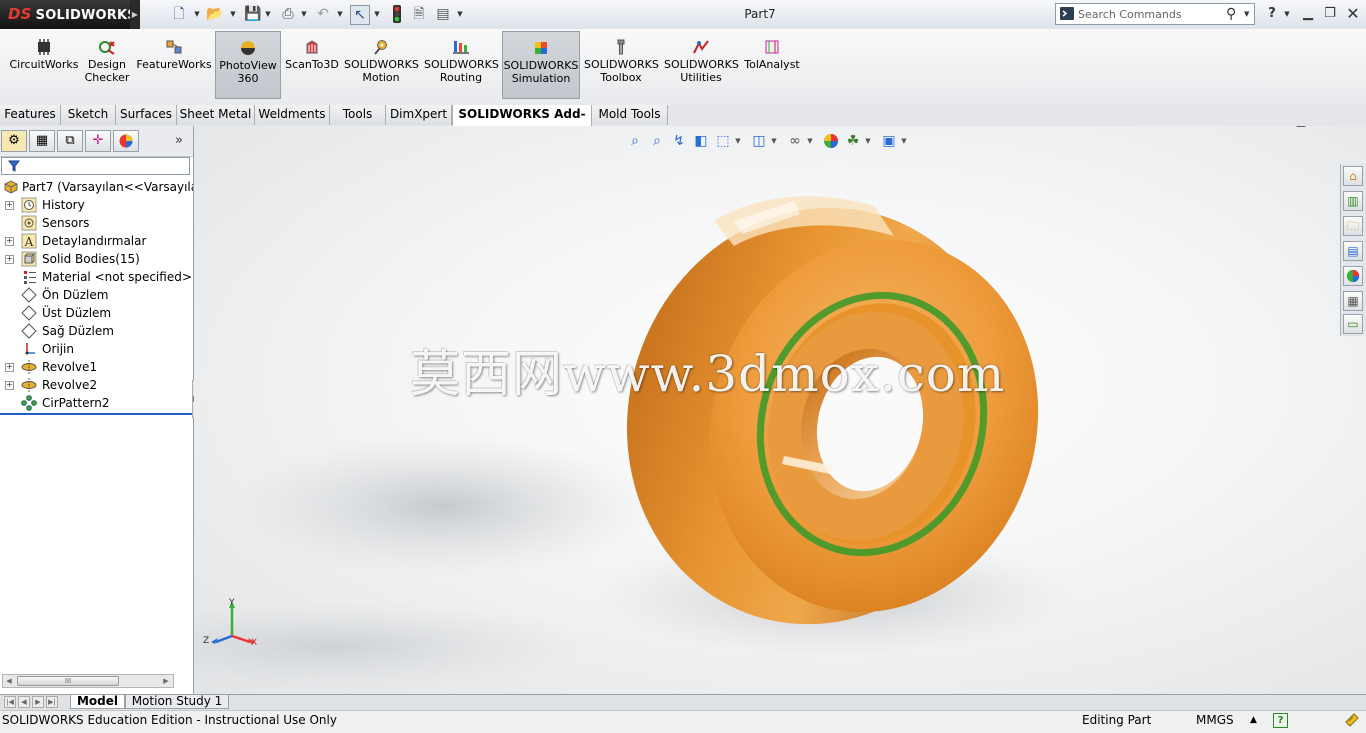 Image resolution: width=1366 pixels, height=733 pixels. What do you see at coordinates (1287, 14) in the screenshot?
I see `help-dropdown-icon: ▼` at bounding box center [1287, 14].